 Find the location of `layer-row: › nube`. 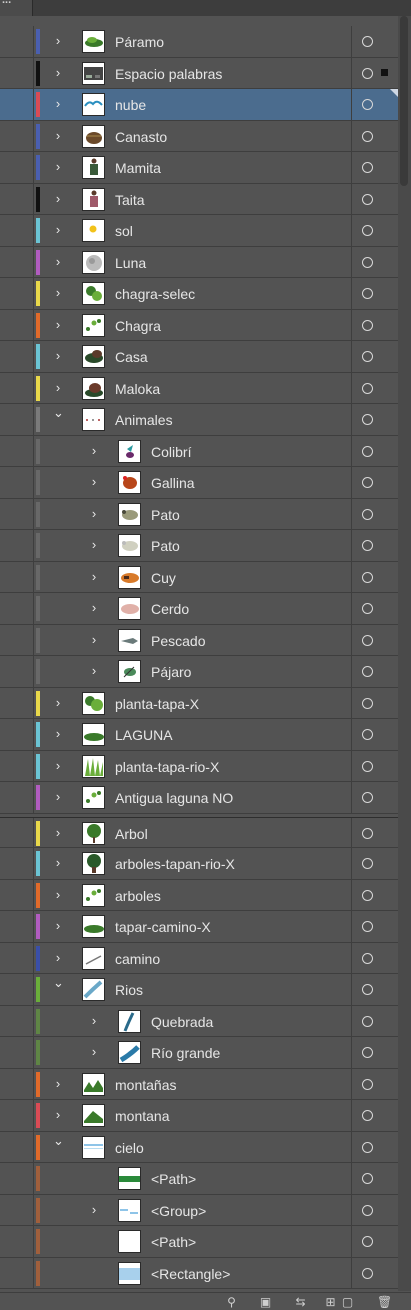

layer-row: › nube is located at coordinates (199, 105).